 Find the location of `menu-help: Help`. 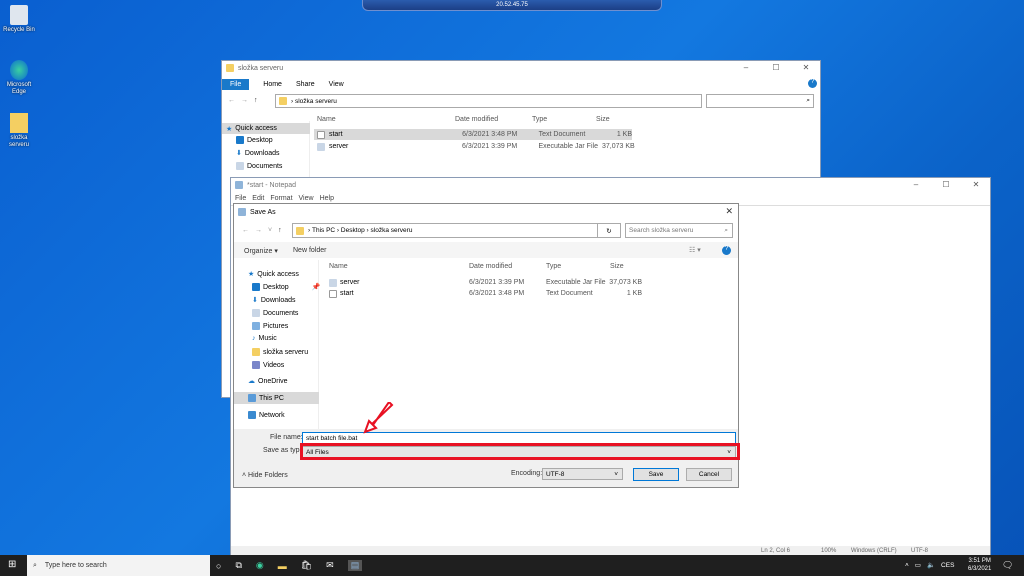

menu-help: Help is located at coordinates (327, 198).